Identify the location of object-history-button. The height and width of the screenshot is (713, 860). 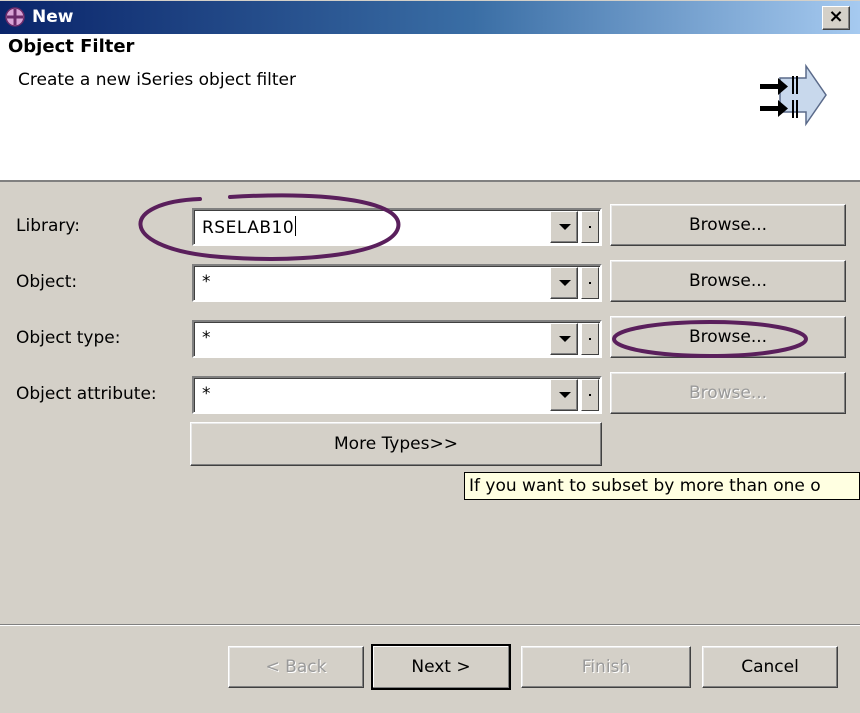
(590, 283).